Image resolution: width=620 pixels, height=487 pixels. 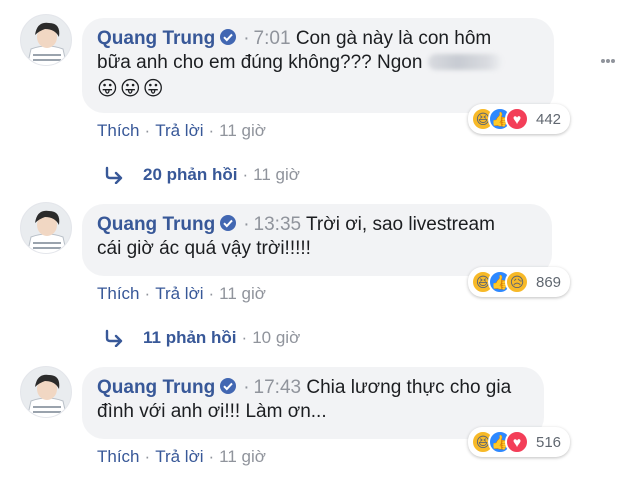 What do you see at coordinates (465, 62) in the screenshot?
I see `blurred-text` at bounding box center [465, 62].